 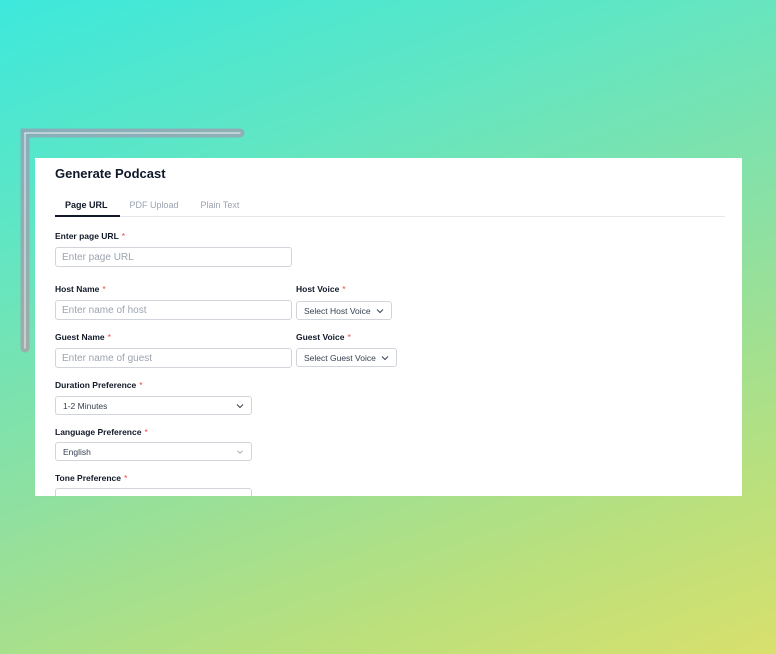 I want to click on language-label: Language Preference *, so click(x=101, y=432).